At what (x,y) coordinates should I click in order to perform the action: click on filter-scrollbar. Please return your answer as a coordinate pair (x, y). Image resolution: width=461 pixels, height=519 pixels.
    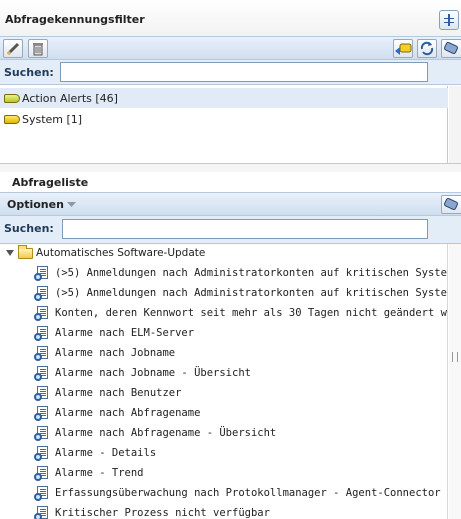
    Looking at the image, I should click on (455, 124).